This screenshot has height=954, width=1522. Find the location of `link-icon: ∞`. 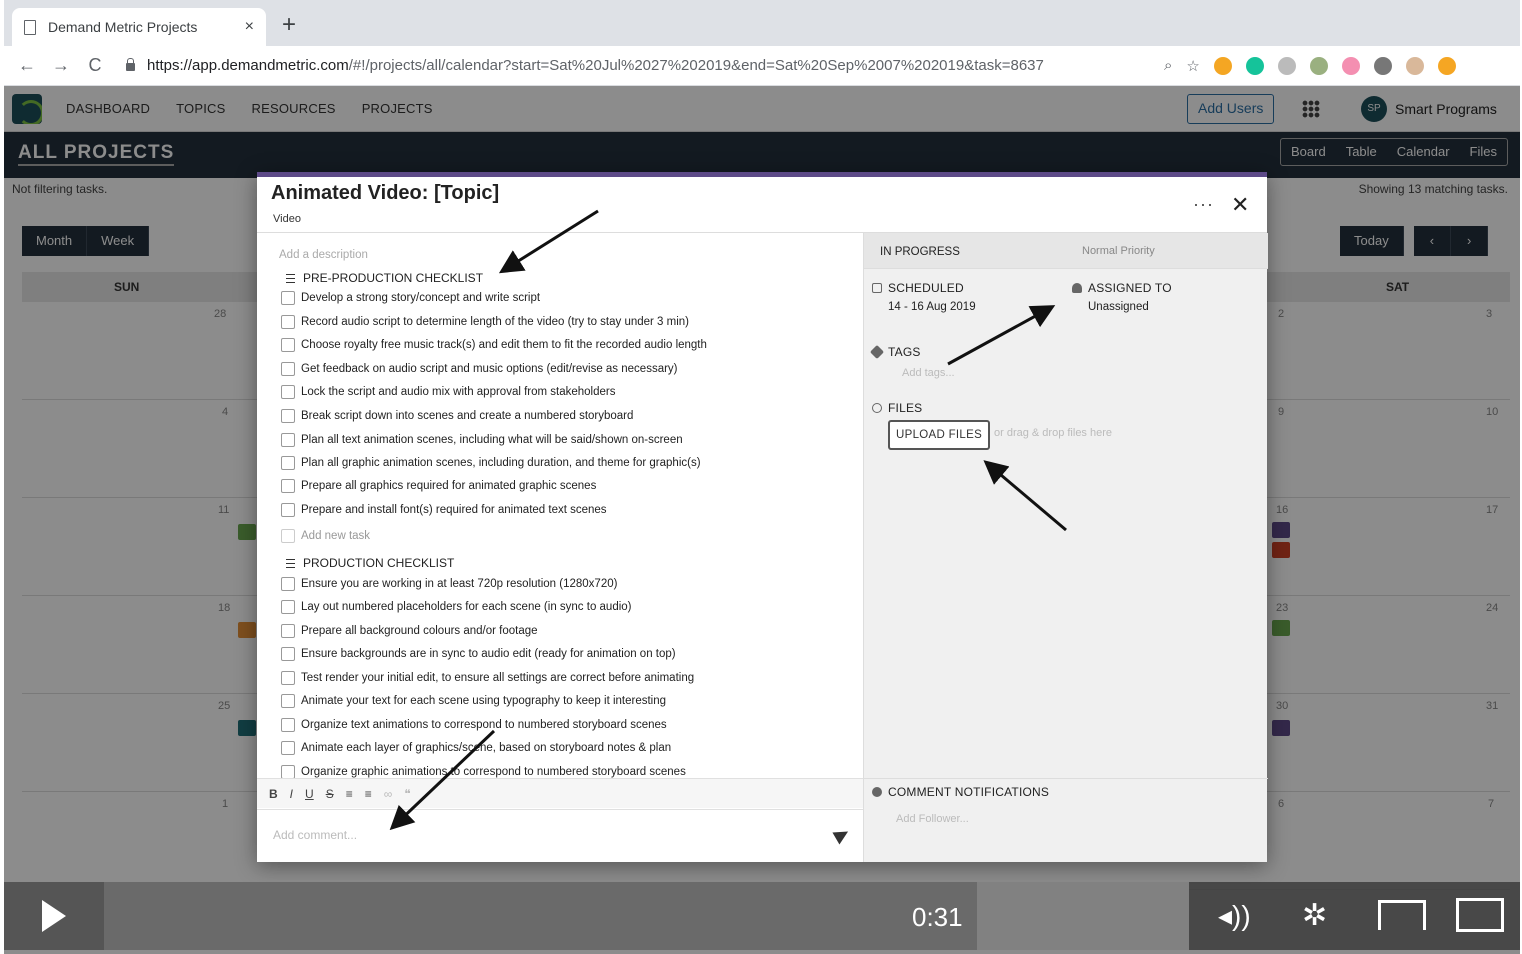

link-icon: ∞ is located at coordinates (388, 794).